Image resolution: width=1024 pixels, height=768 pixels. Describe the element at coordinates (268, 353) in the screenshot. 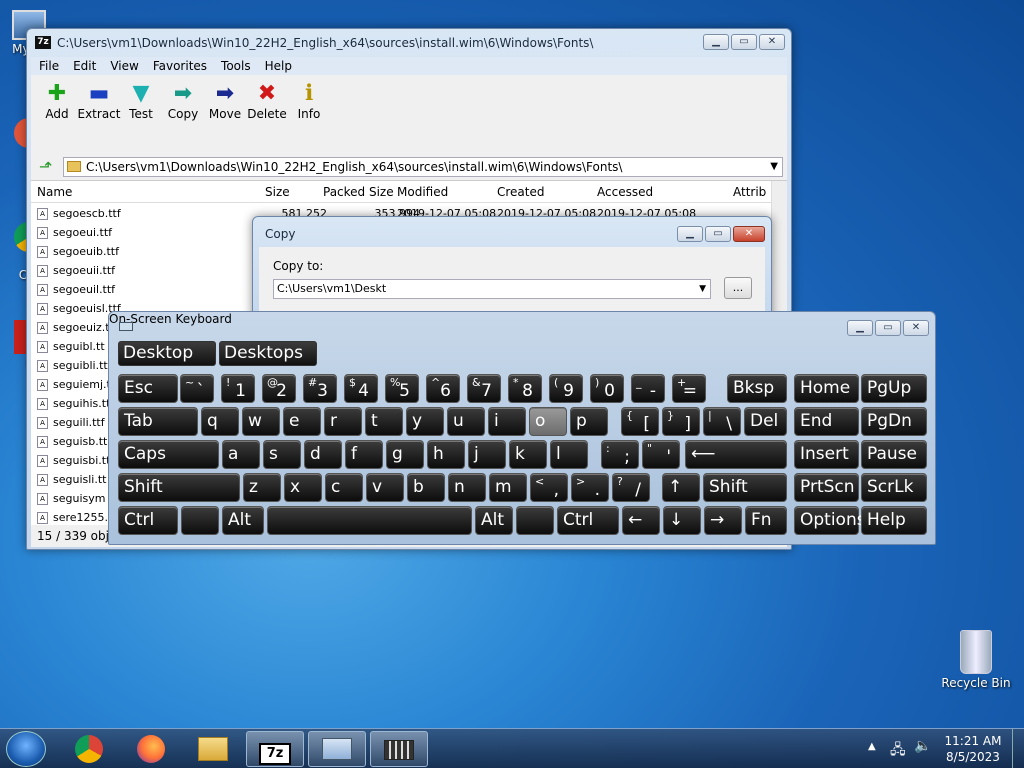

I see `suggestion-desktops: Desktops` at that location.